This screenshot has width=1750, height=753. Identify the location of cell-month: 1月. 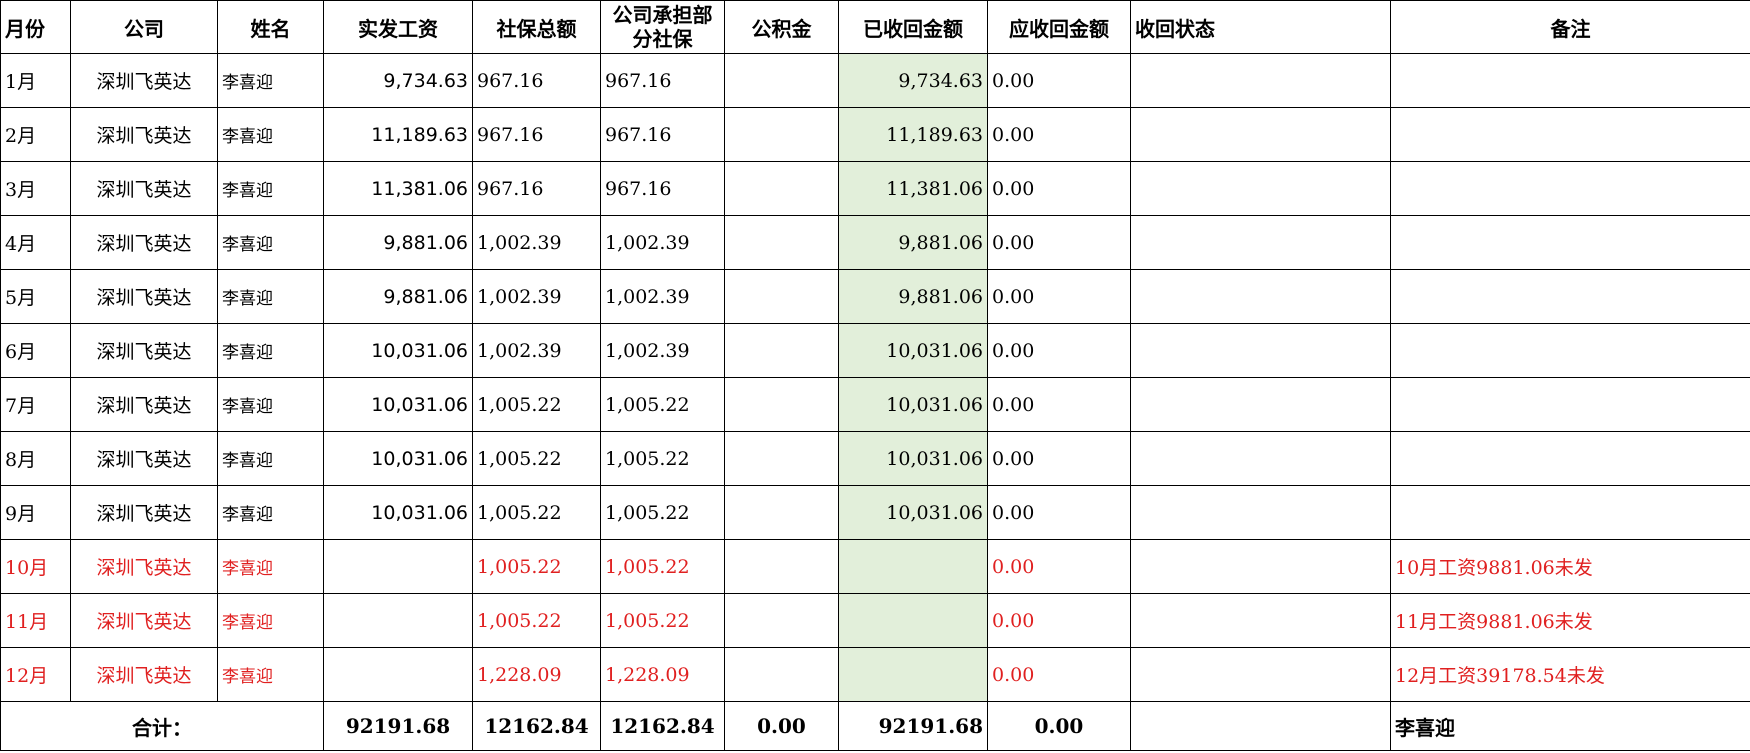
(35, 80).